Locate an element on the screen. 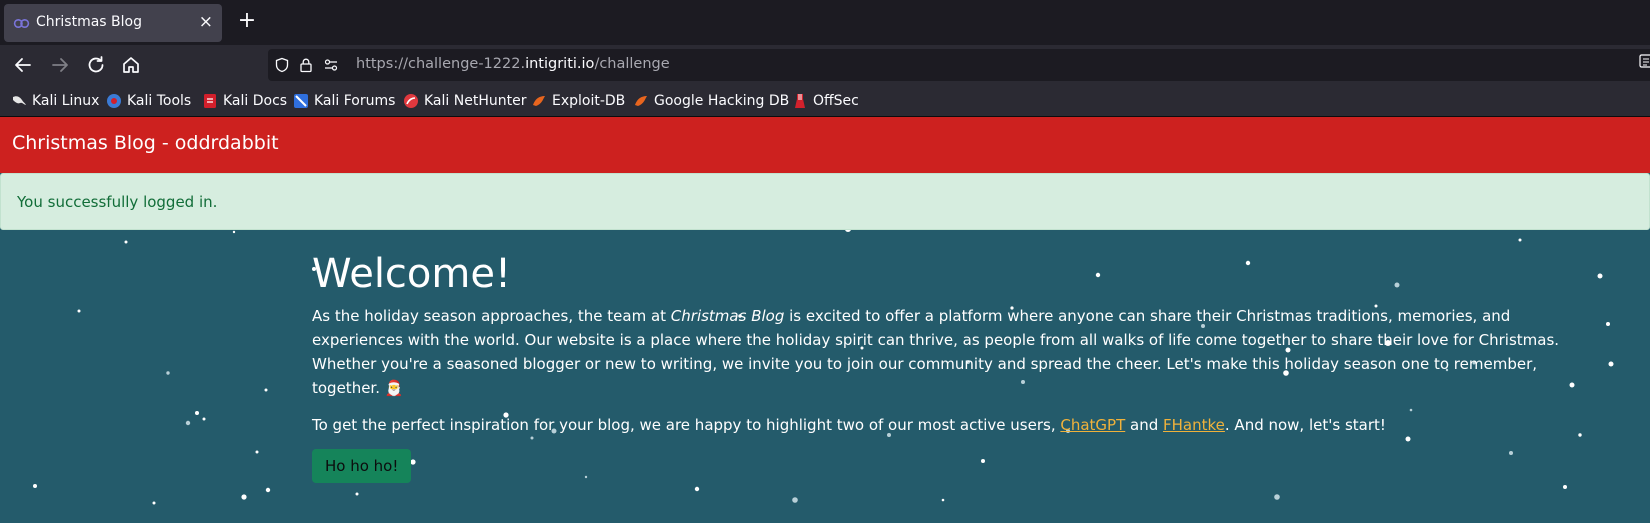  bookmark-label: Exploit-DB is located at coordinates (589, 101).